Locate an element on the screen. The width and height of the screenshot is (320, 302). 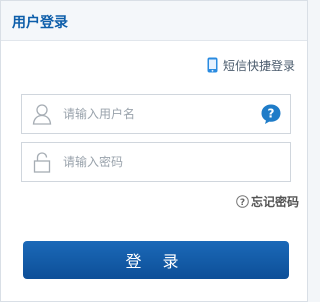
user-icon is located at coordinates (42, 114).